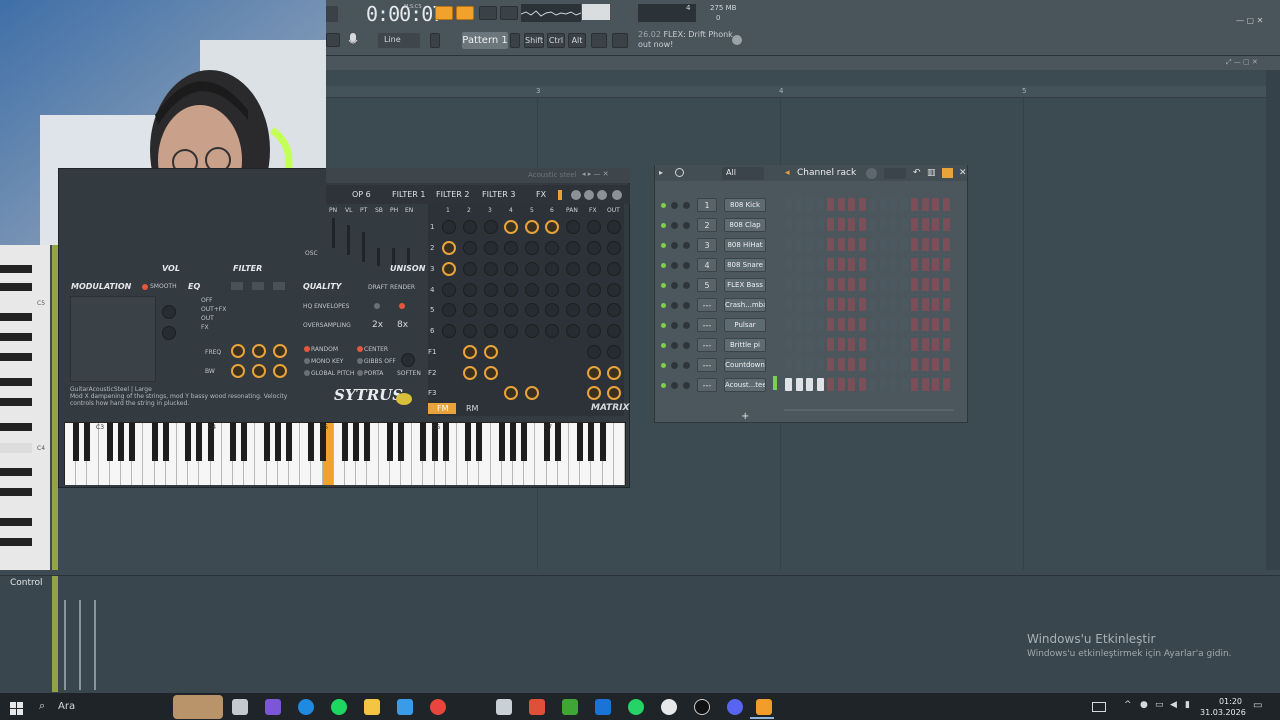 Image resolution: width=1280 pixels, height=720 pixels. Describe the element at coordinates (661, 172) in the screenshot. I see `play-icon: ▸` at that location.